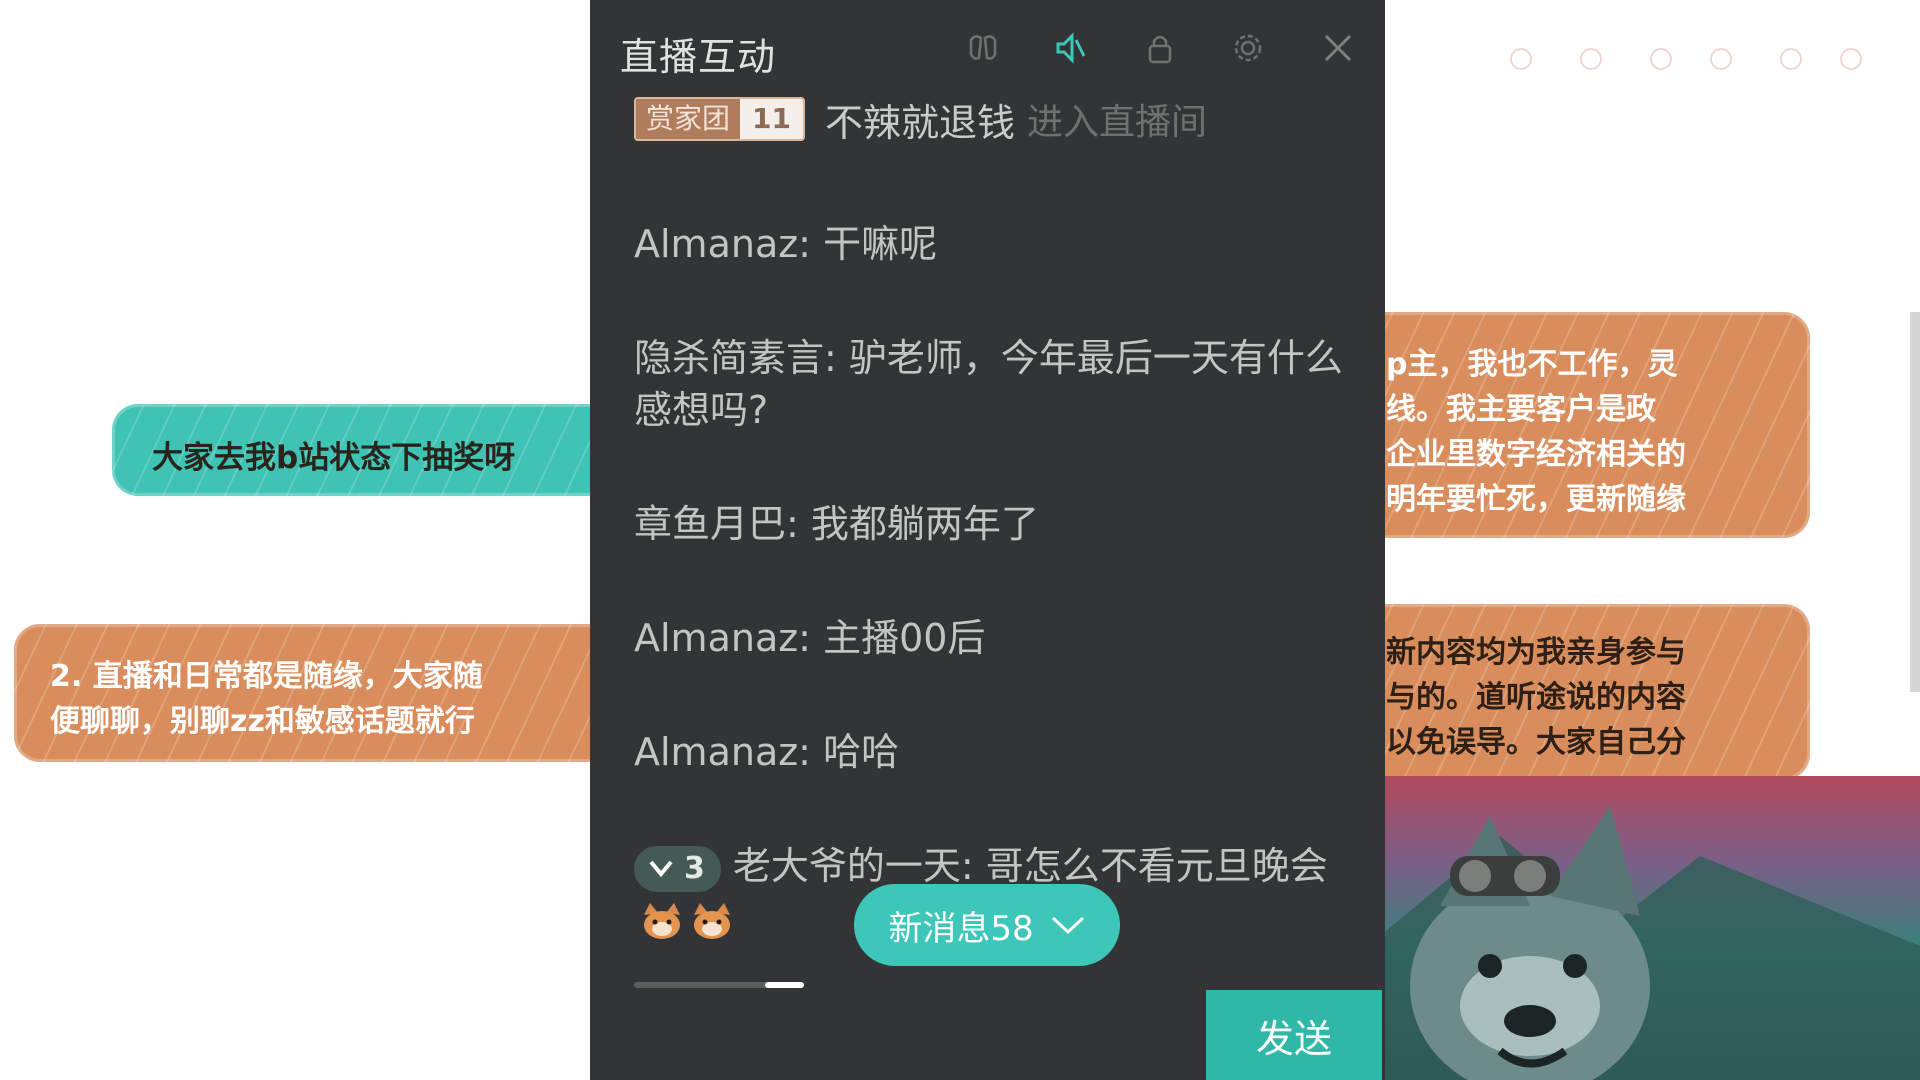 Image resolution: width=1920 pixels, height=1080 pixels. Describe the element at coordinates (1690, 65) in the screenshot. I see `decorative-doodles` at that location.